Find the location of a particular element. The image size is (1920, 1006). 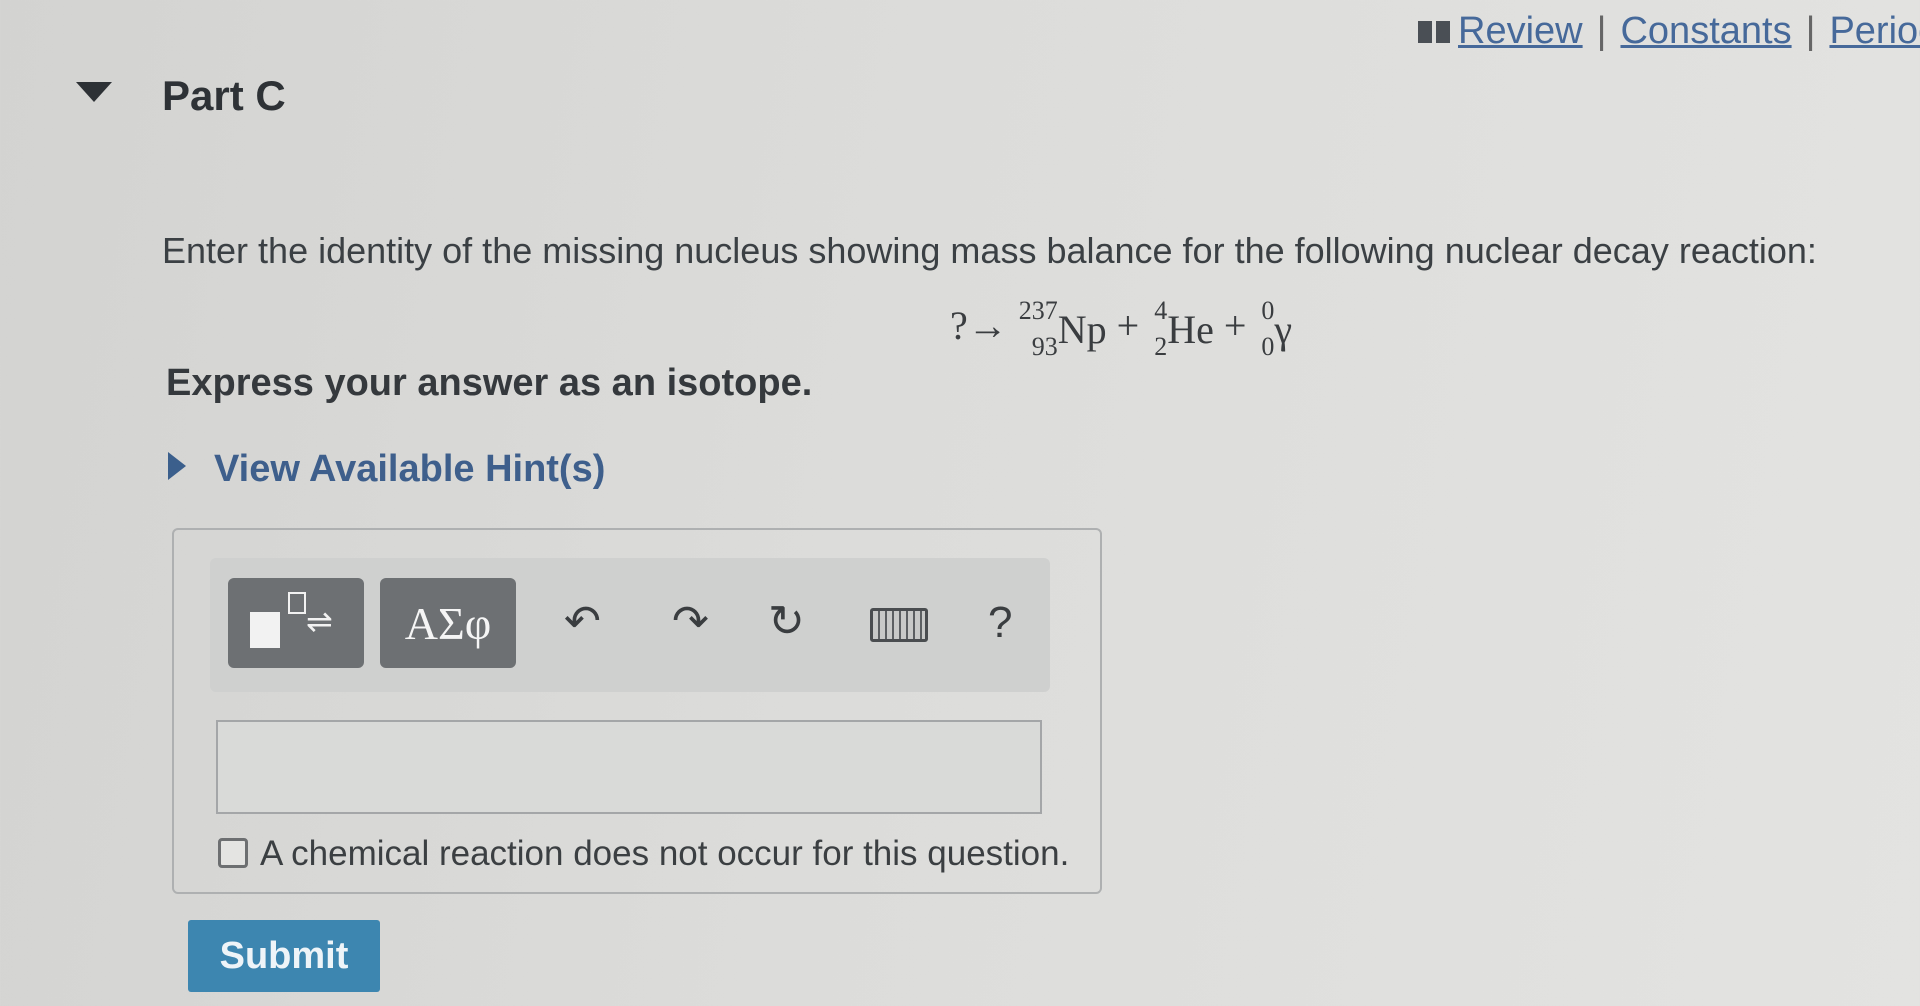

review-link: Review is located at coordinates (1520, 31).